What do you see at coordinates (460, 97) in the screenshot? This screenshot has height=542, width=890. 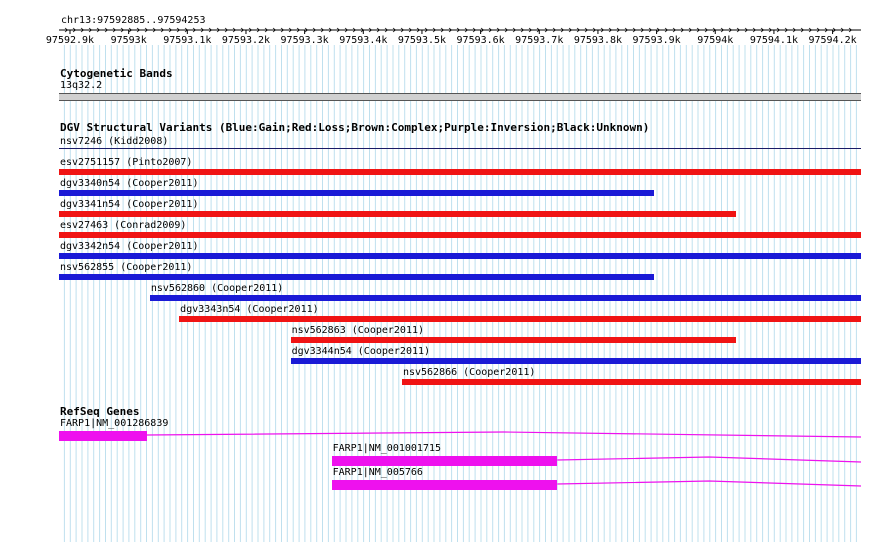 I see `cytoband-bar` at bounding box center [460, 97].